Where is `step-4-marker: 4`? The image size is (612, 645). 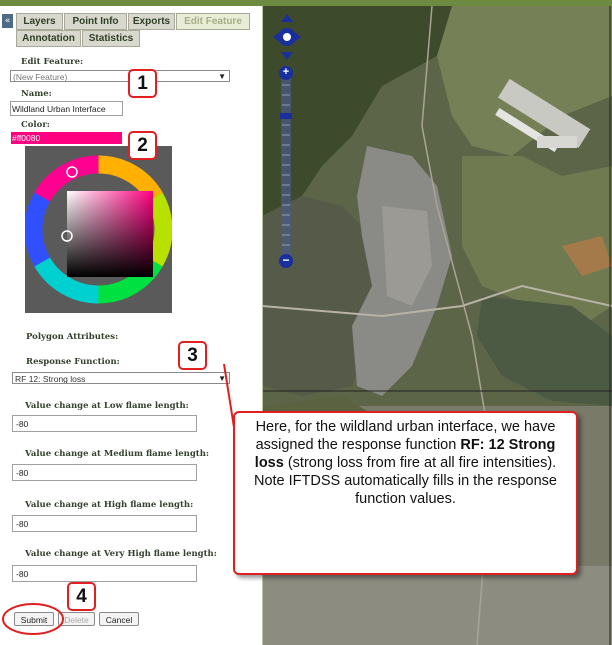 step-4-marker: 4 is located at coordinates (81, 596).